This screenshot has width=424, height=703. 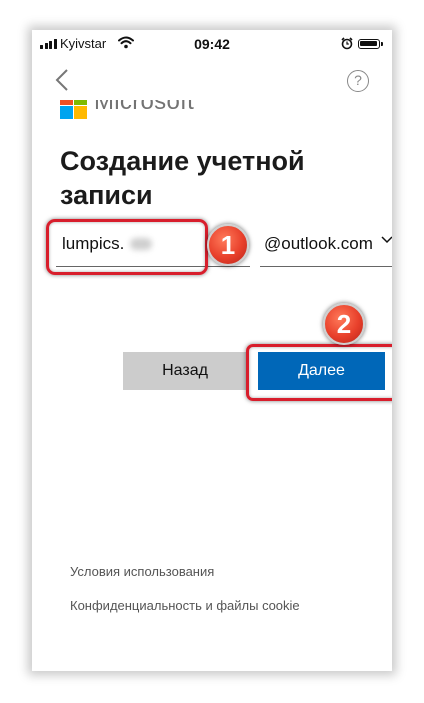 I want to click on privacy-link: Конфиденциальность и файлы cookie, so click(x=185, y=605).